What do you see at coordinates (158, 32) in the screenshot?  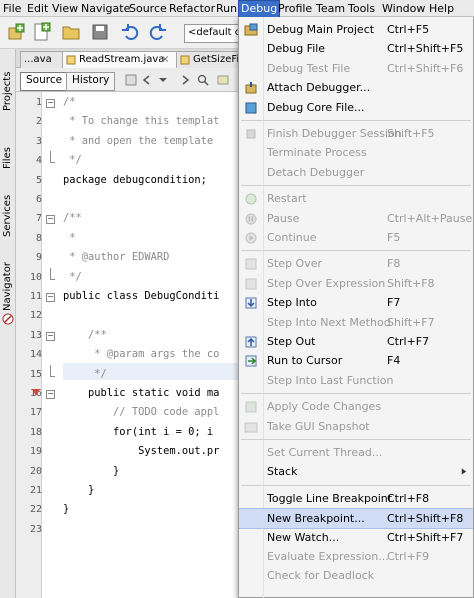 I see `redo-icon` at bounding box center [158, 32].